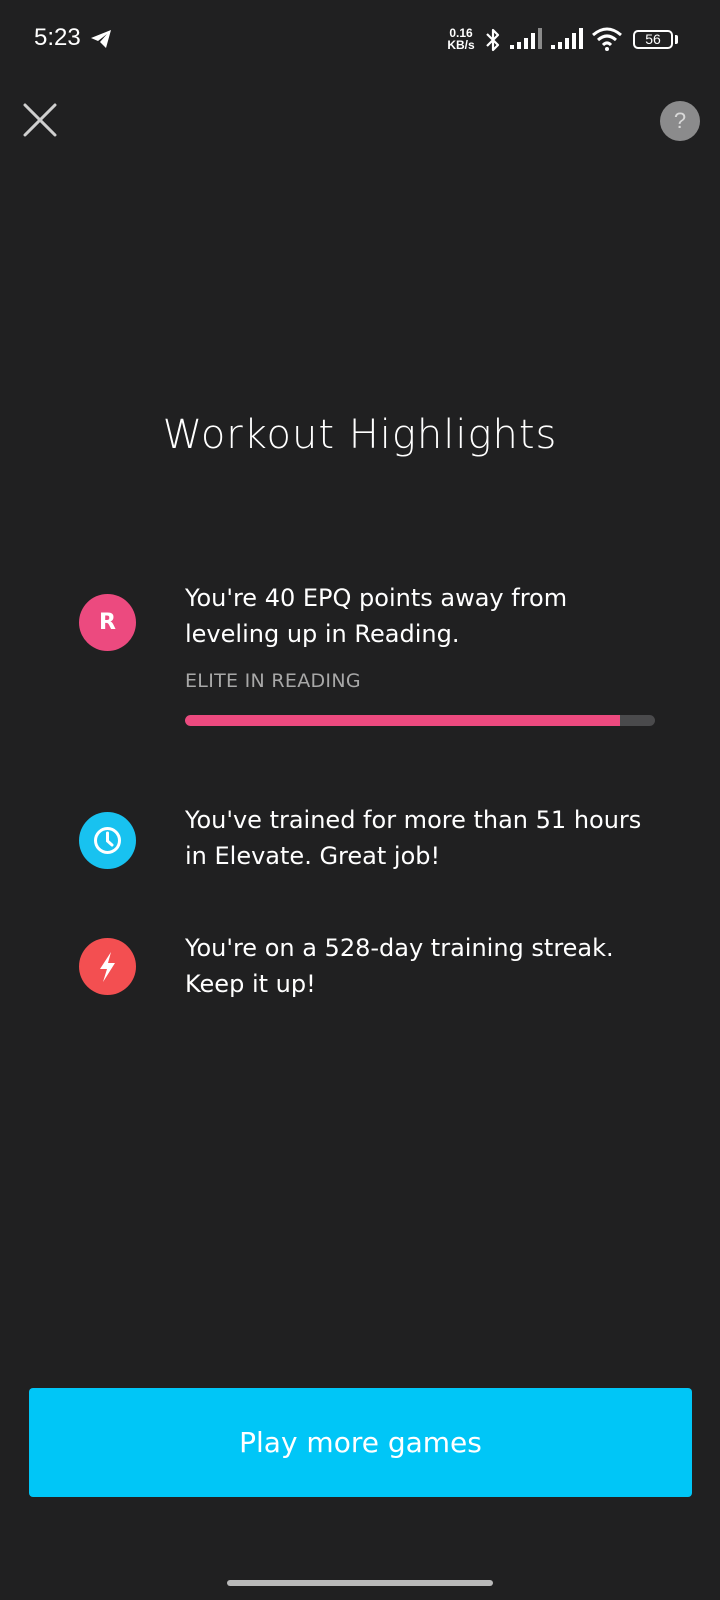 The width and height of the screenshot is (720, 1600). I want to click on reading-icon: R, so click(107, 622).